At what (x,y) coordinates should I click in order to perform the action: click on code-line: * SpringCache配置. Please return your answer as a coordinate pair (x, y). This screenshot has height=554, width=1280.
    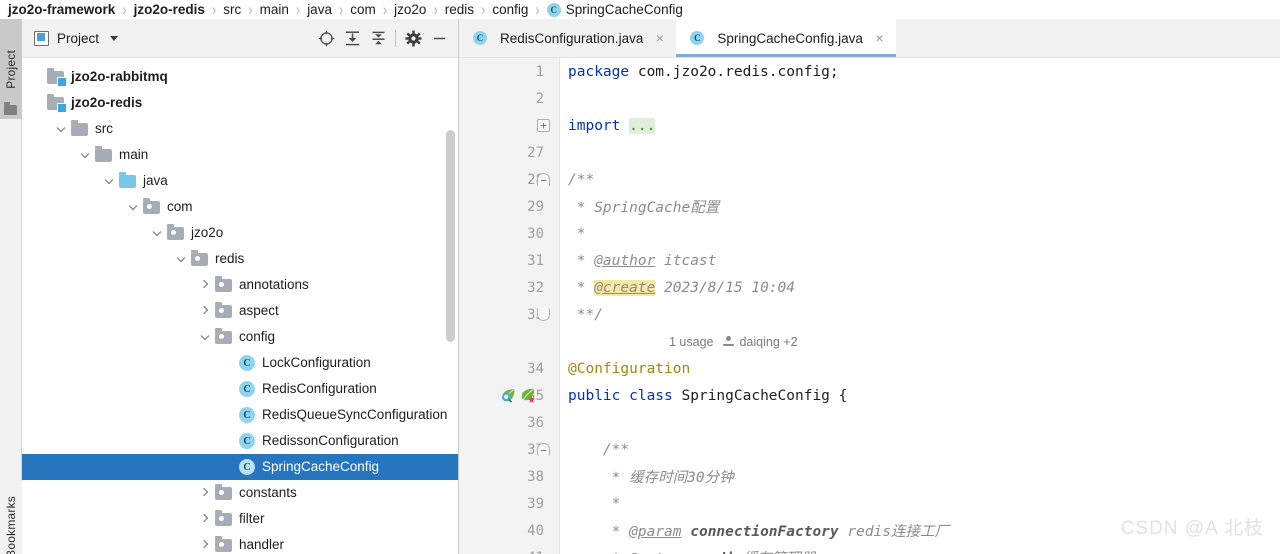
    Looking at the image, I should click on (920, 206).